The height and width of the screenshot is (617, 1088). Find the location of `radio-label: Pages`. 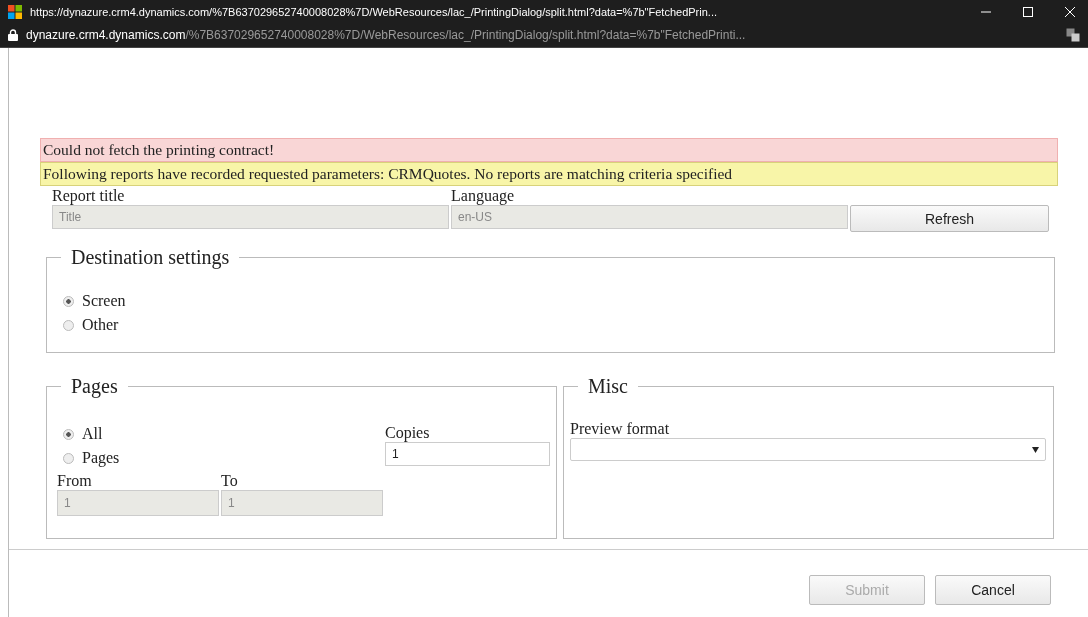

radio-label: Pages is located at coordinates (101, 458).